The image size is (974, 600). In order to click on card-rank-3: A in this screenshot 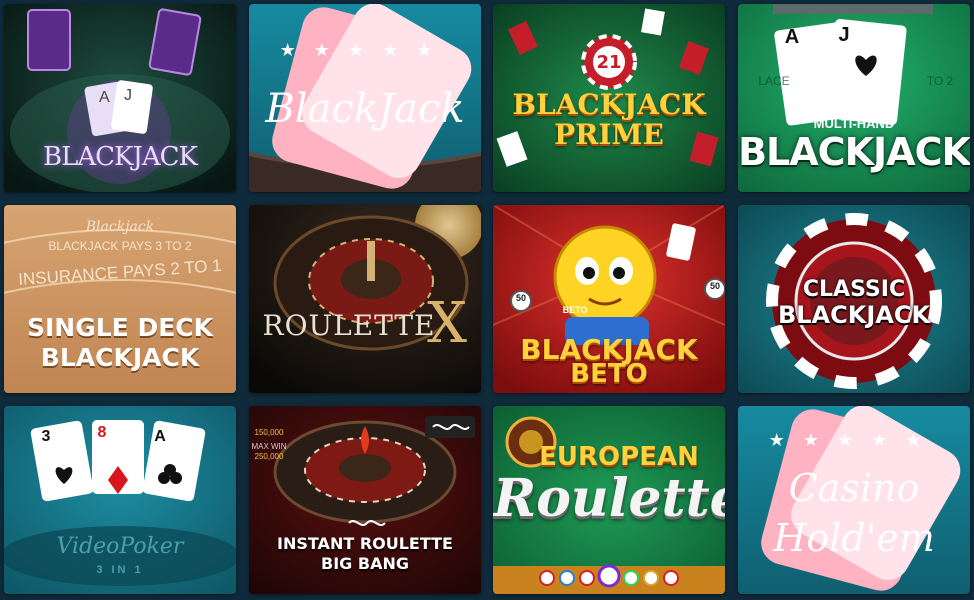, I will do `click(160, 436)`.